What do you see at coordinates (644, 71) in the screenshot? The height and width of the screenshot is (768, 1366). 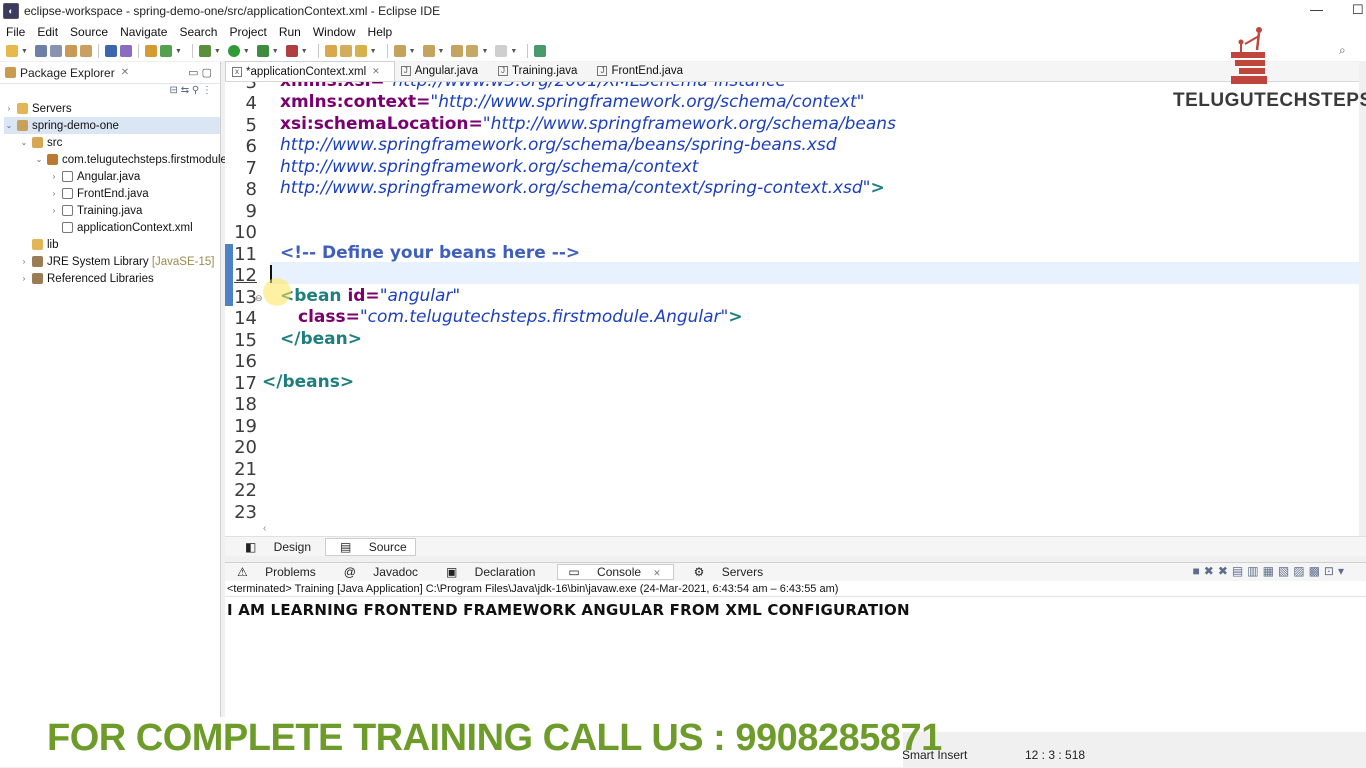 I see `tab-frontend: J FrontEnd.java` at bounding box center [644, 71].